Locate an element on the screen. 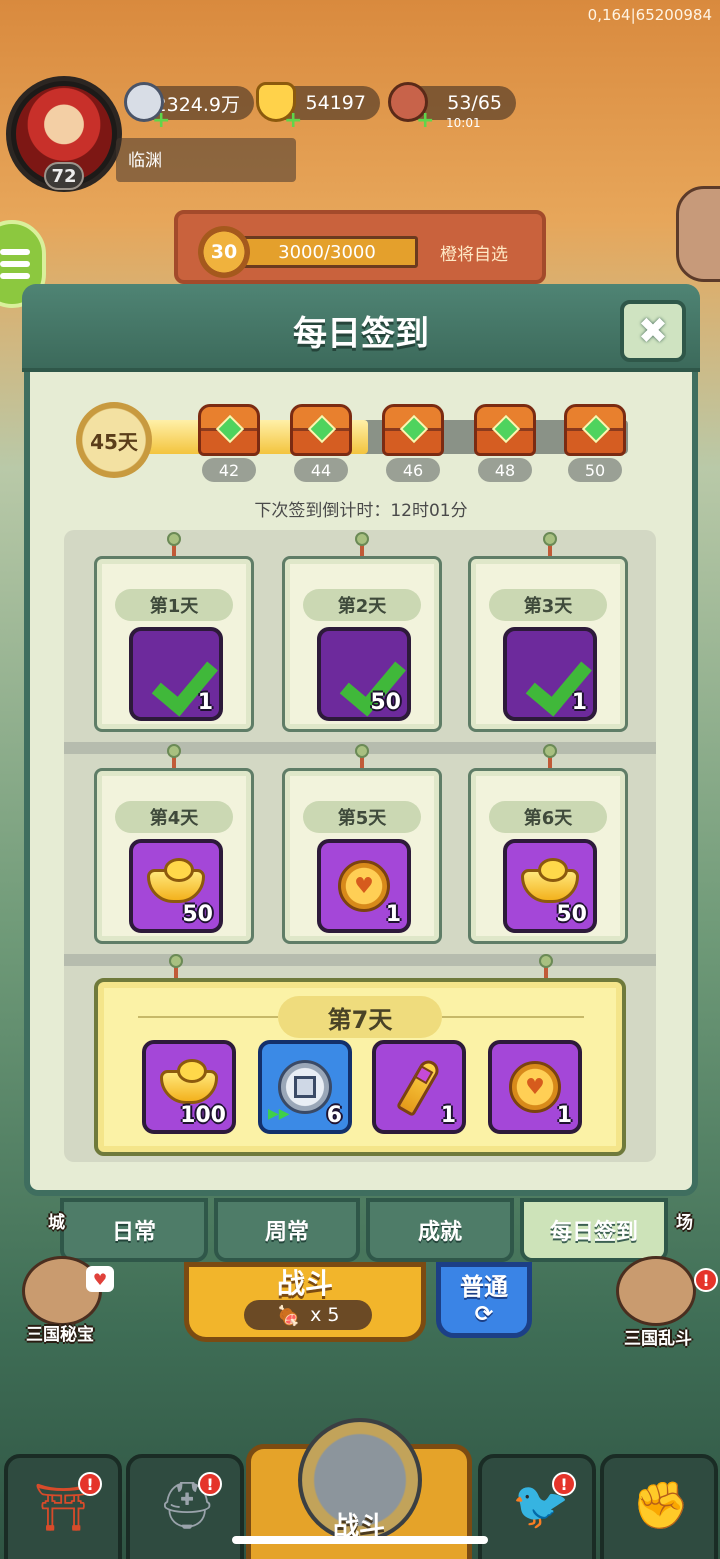 The width and height of the screenshot is (720, 1559). day-card-4: 第4天 50 is located at coordinates (174, 856).